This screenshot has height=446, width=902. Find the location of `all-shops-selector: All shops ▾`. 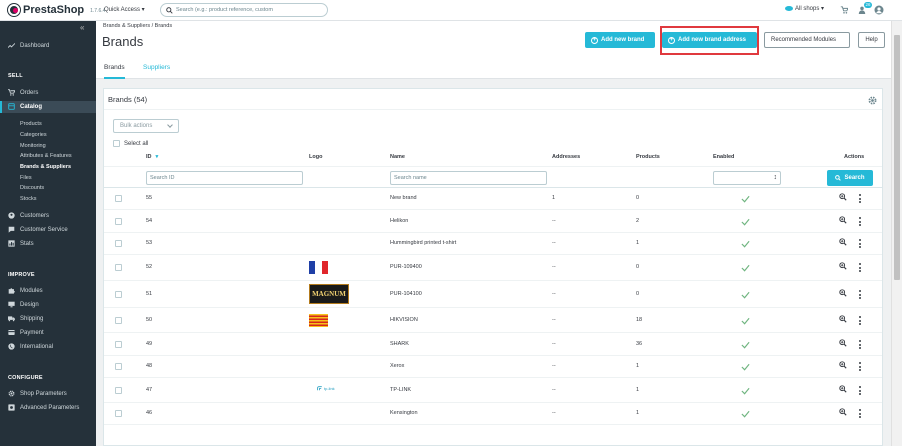

all-shops-selector: All shops ▾ is located at coordinates (804, 8).